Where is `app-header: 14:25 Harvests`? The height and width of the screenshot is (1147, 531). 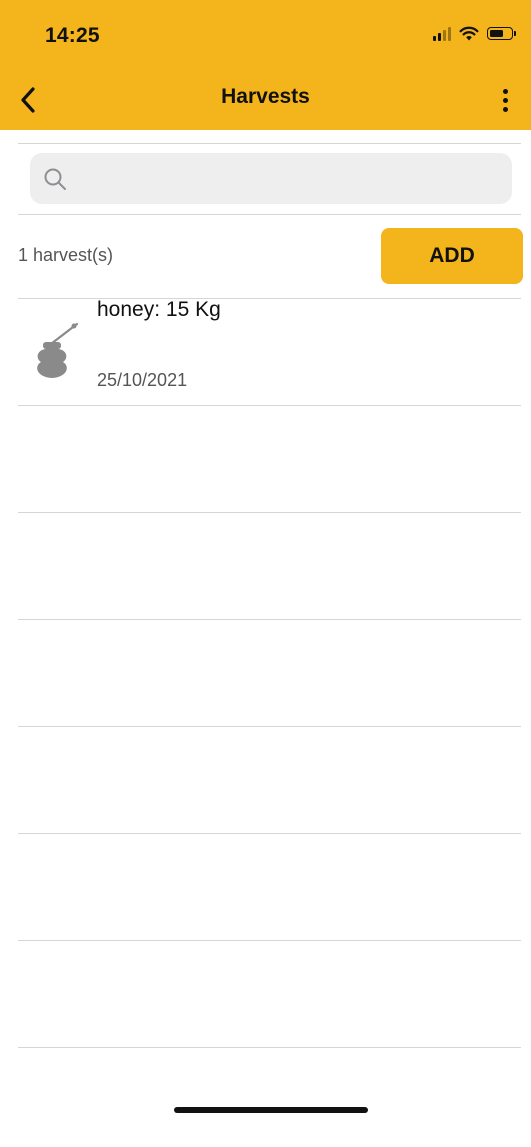
app-header: 14:25 Harvests is located at coordinates (265, 65).